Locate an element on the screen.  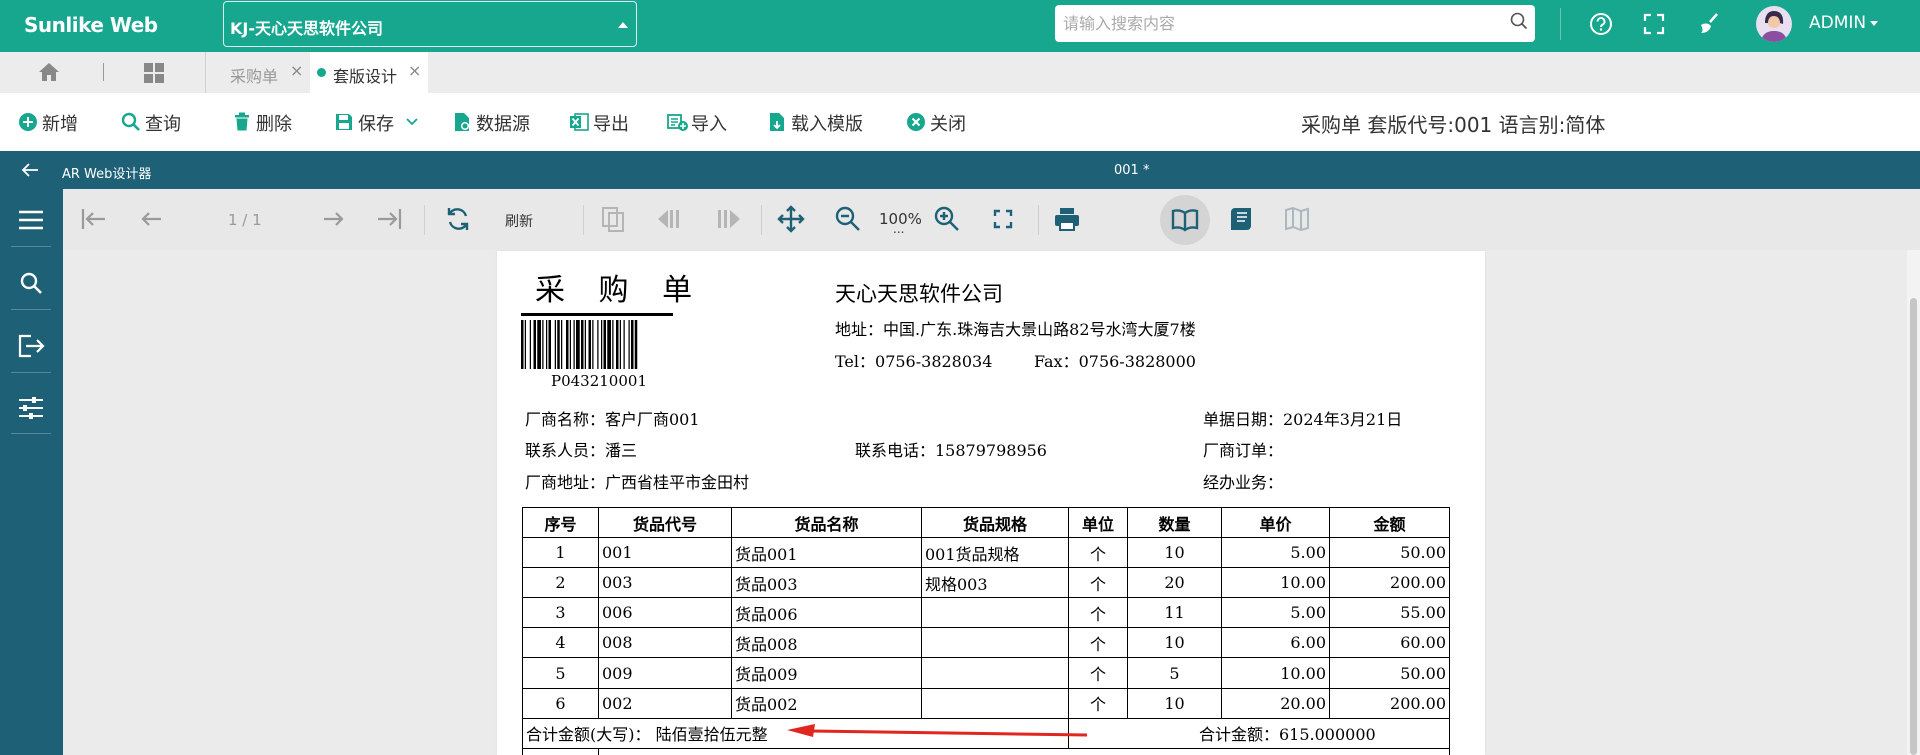
caret-down-icon is located at coordinates (1874, 23).